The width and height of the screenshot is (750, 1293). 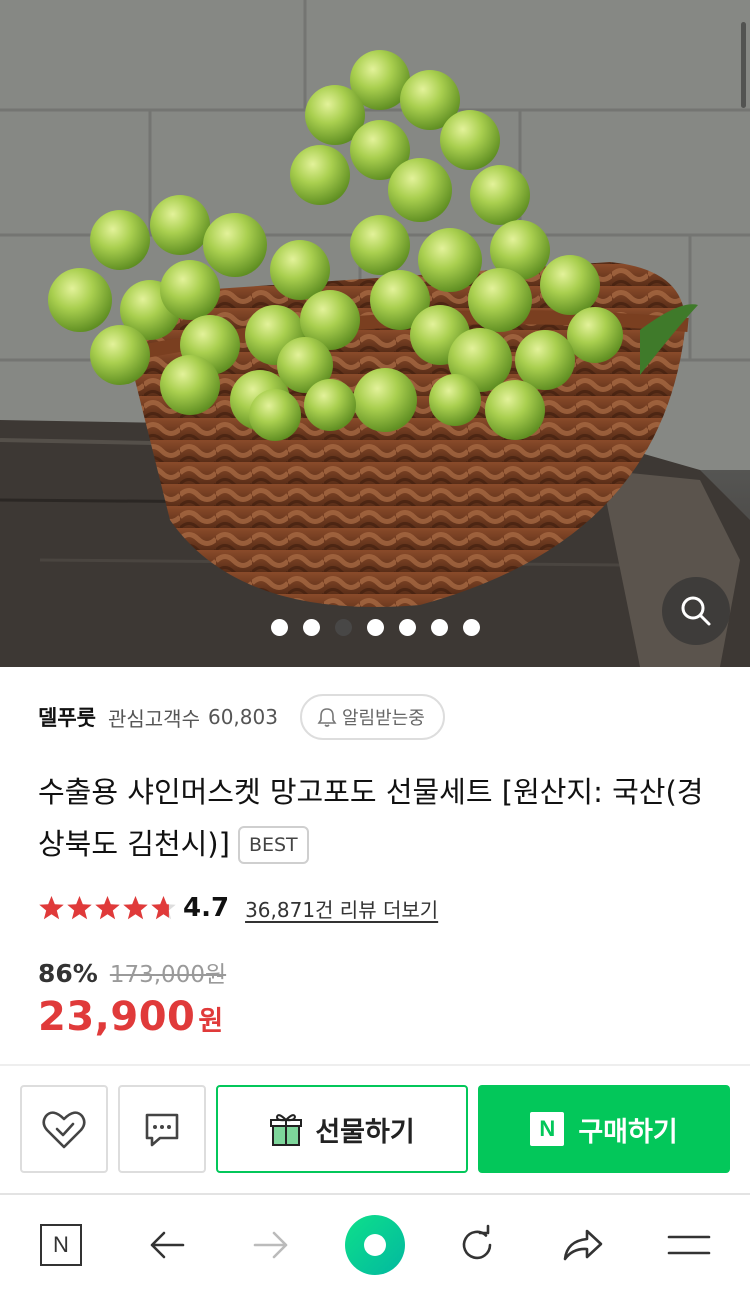 I want to click on naver-pay-logo: N, so click(x=547, y=1129).